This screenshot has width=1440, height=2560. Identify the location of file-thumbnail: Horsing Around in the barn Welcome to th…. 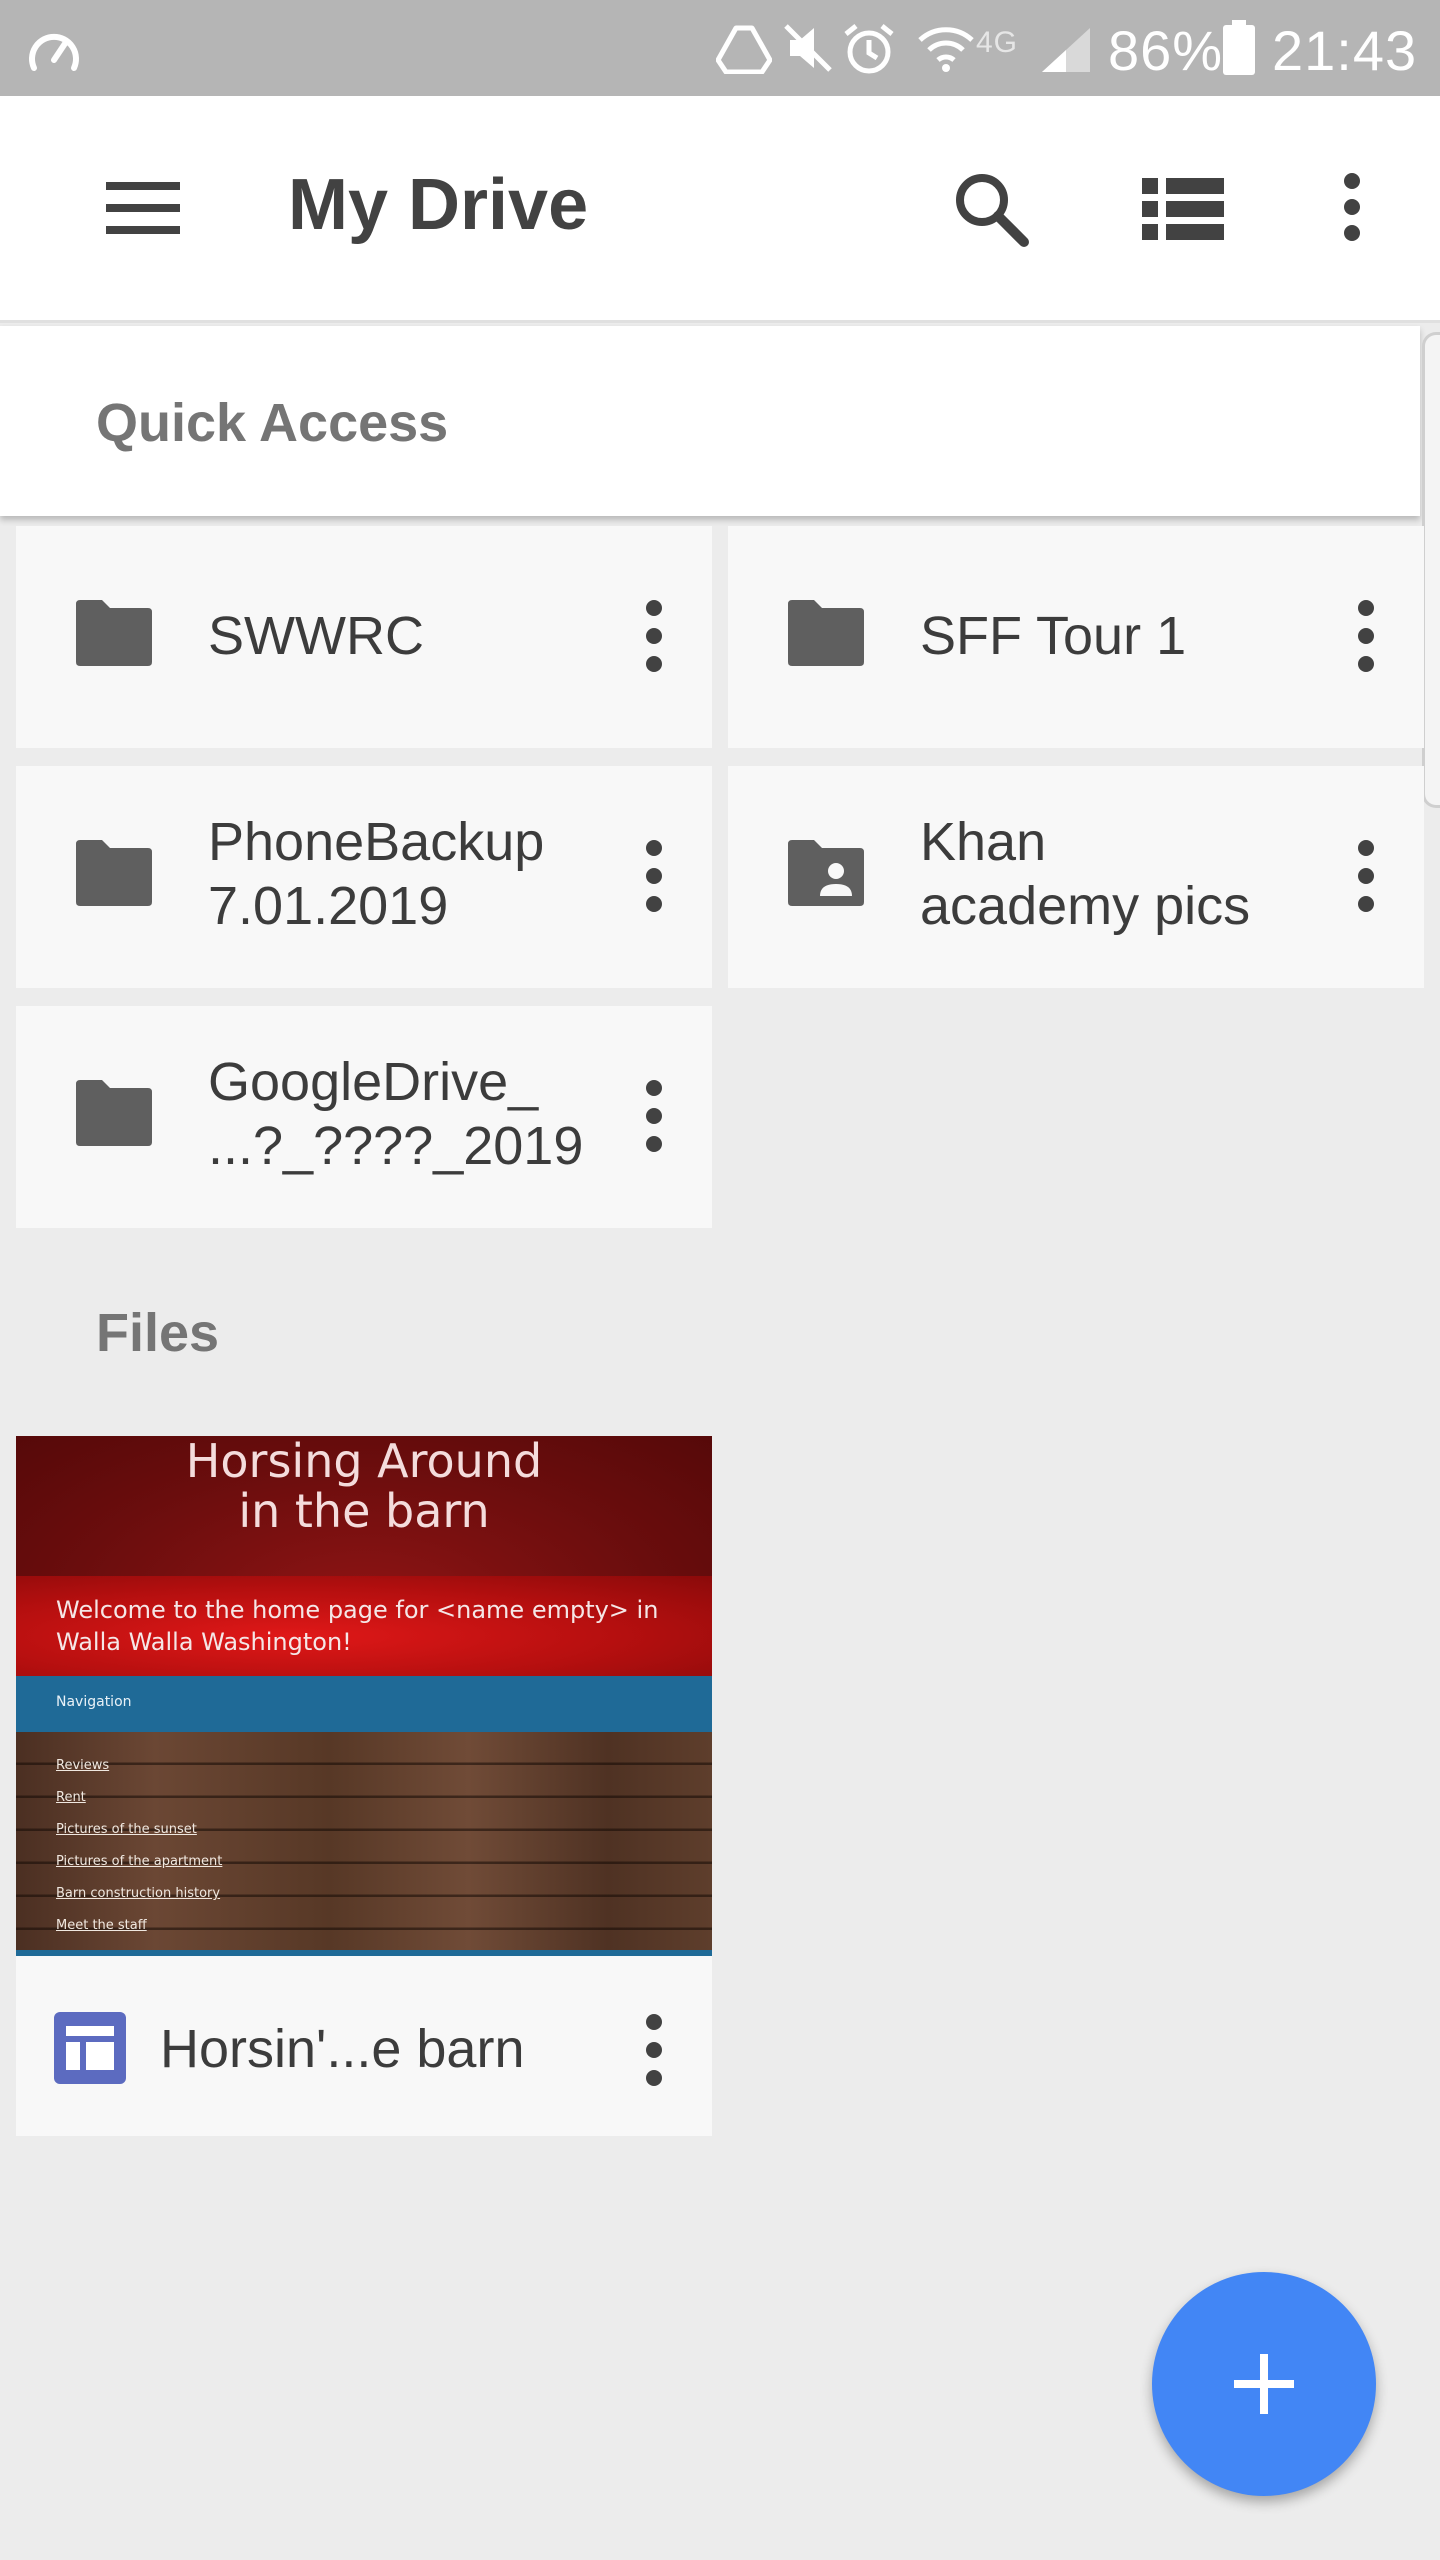
(364, 1696).